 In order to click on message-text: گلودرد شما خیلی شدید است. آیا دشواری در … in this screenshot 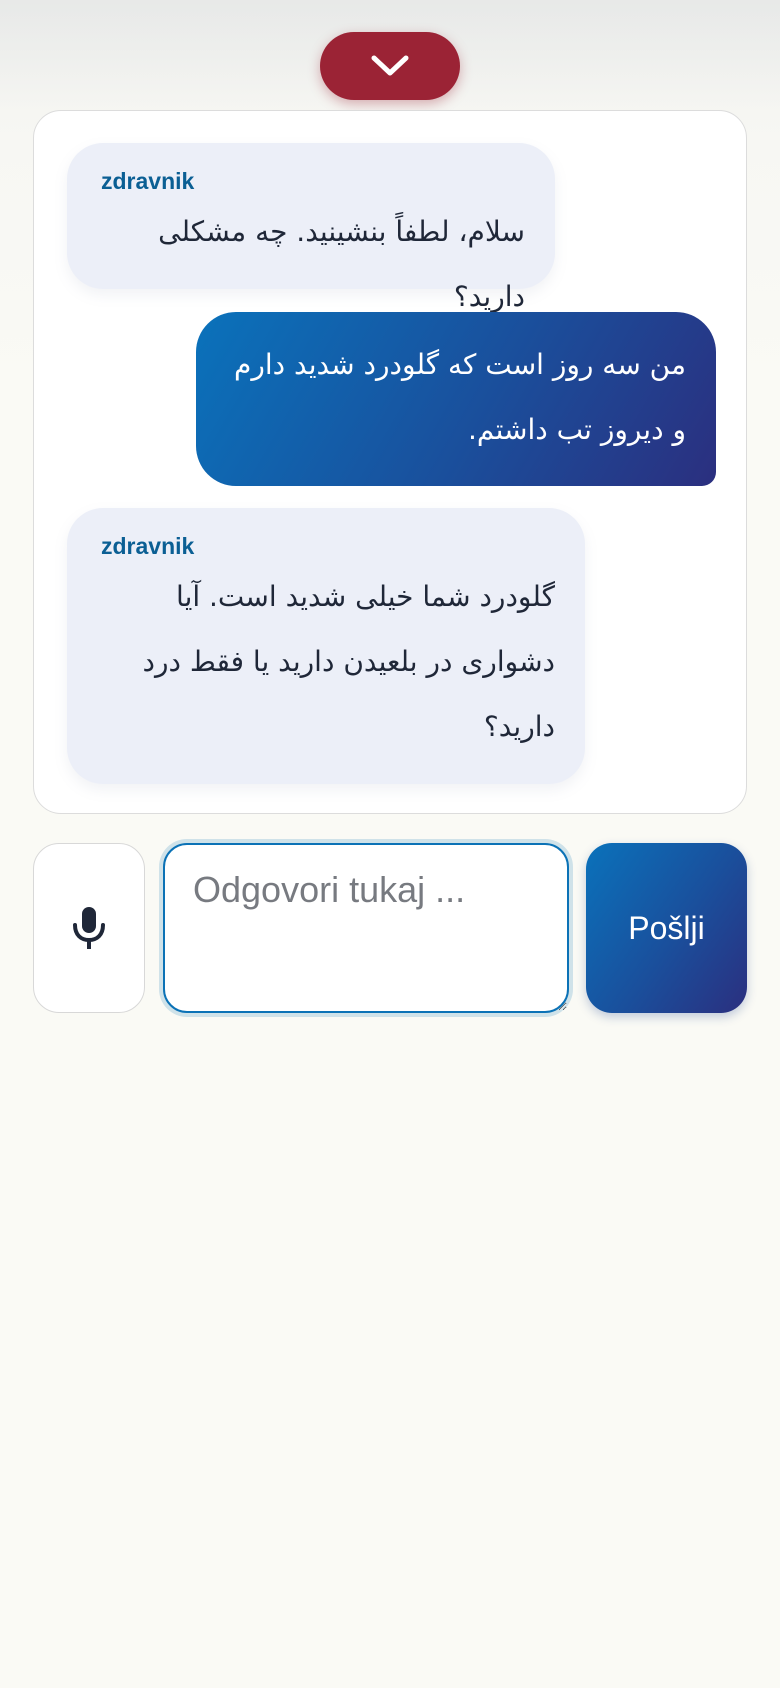, I will do `click(348, 661)`.